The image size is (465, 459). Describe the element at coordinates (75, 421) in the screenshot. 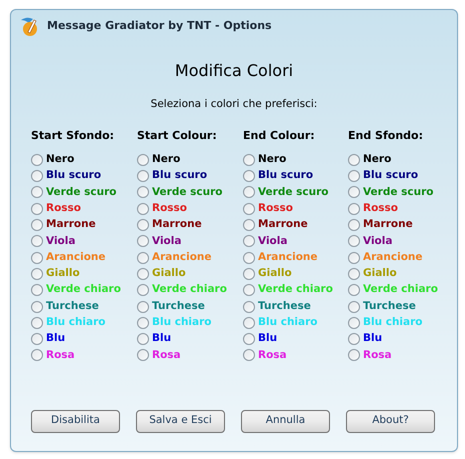

I see `dialog-button: Disabilita` at that location.